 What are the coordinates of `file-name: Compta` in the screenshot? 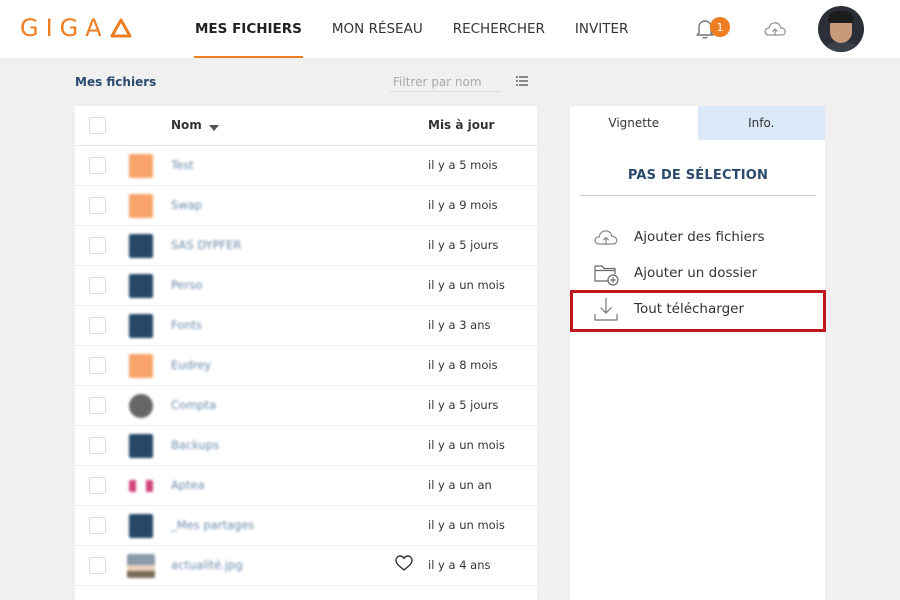 It's located at (193, 405).